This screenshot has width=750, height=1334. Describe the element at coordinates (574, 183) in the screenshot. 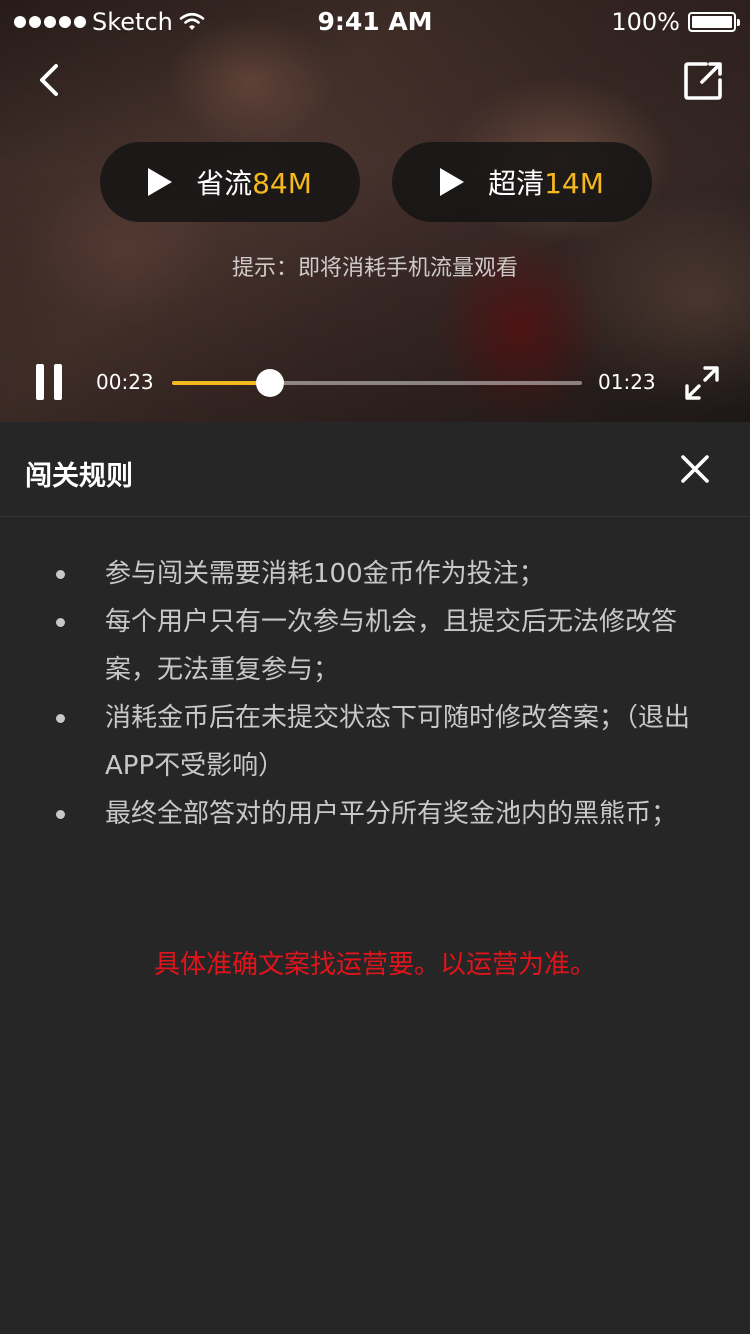

I see `quality-size: 14M` at that location.